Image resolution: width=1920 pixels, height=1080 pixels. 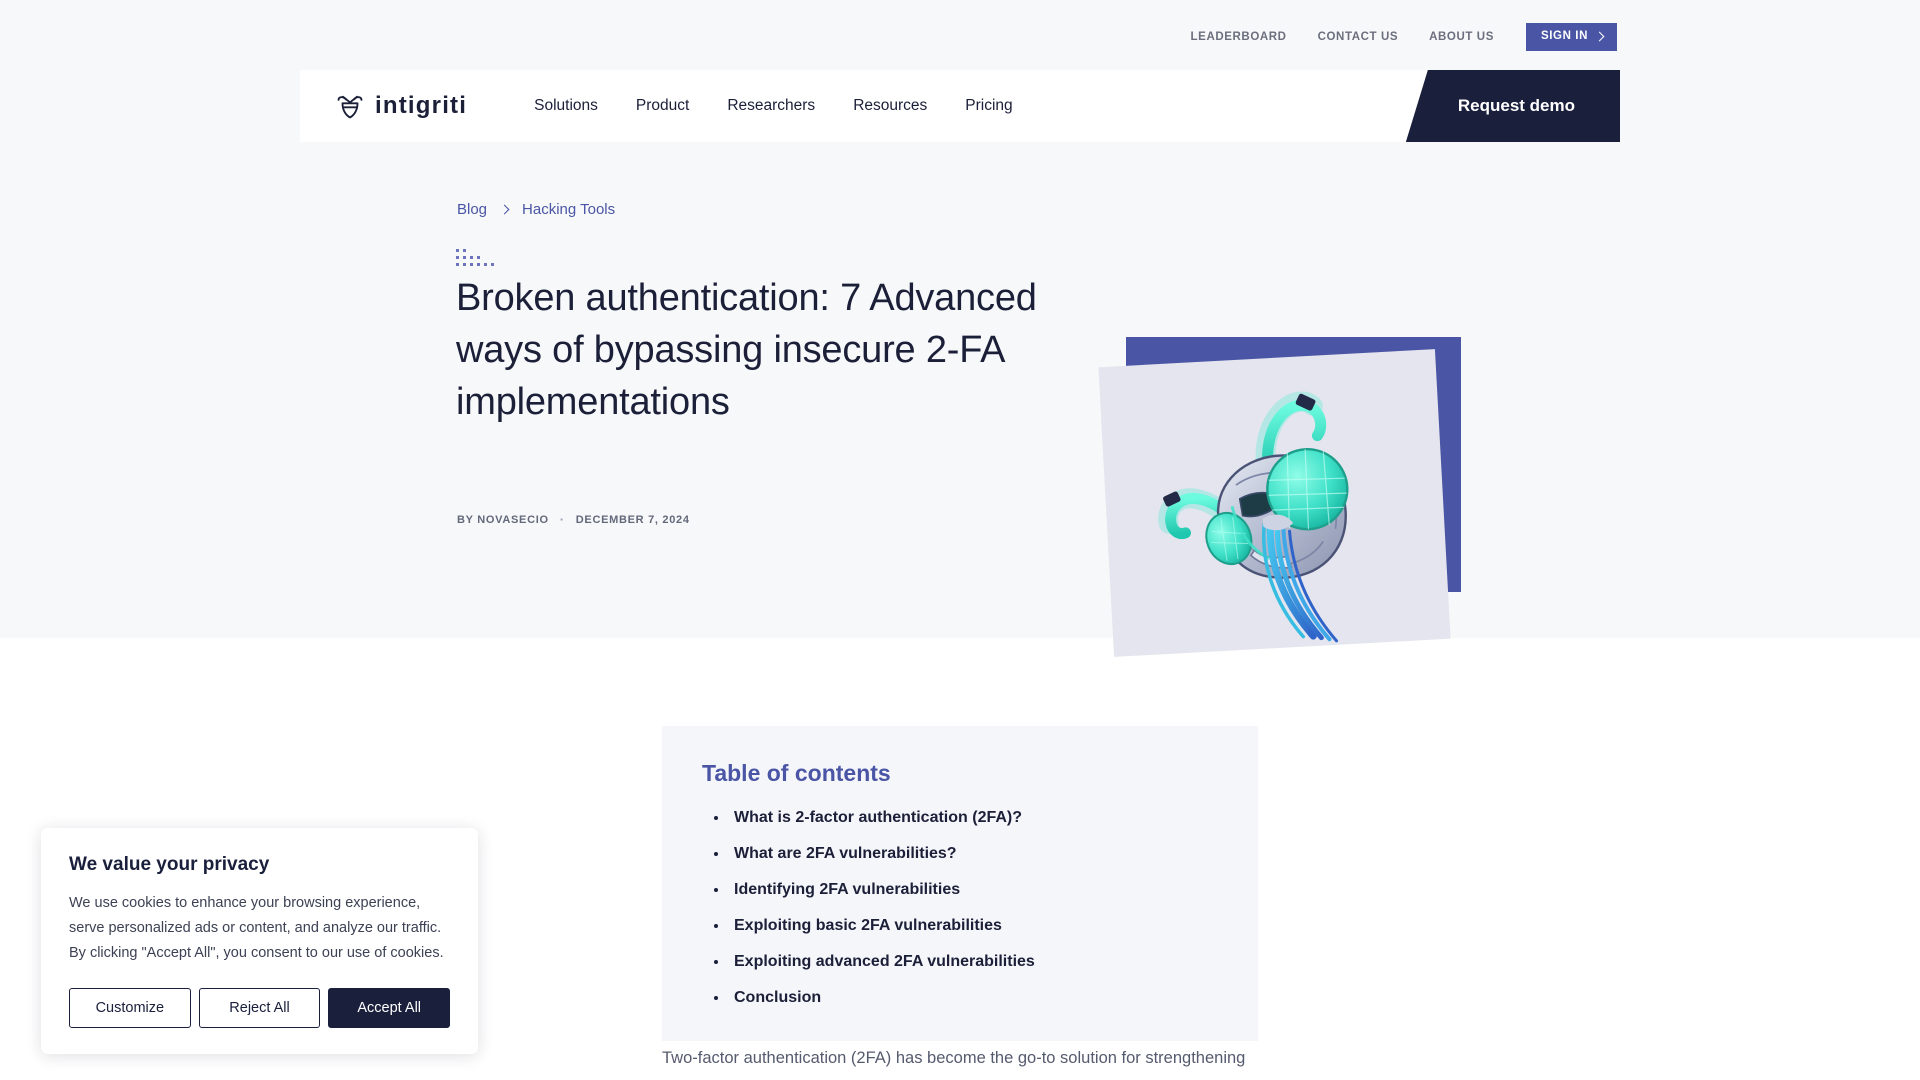 I want to click on toc-item: Identifying 2FA vulnerabilities, so click(x=960, y=890).